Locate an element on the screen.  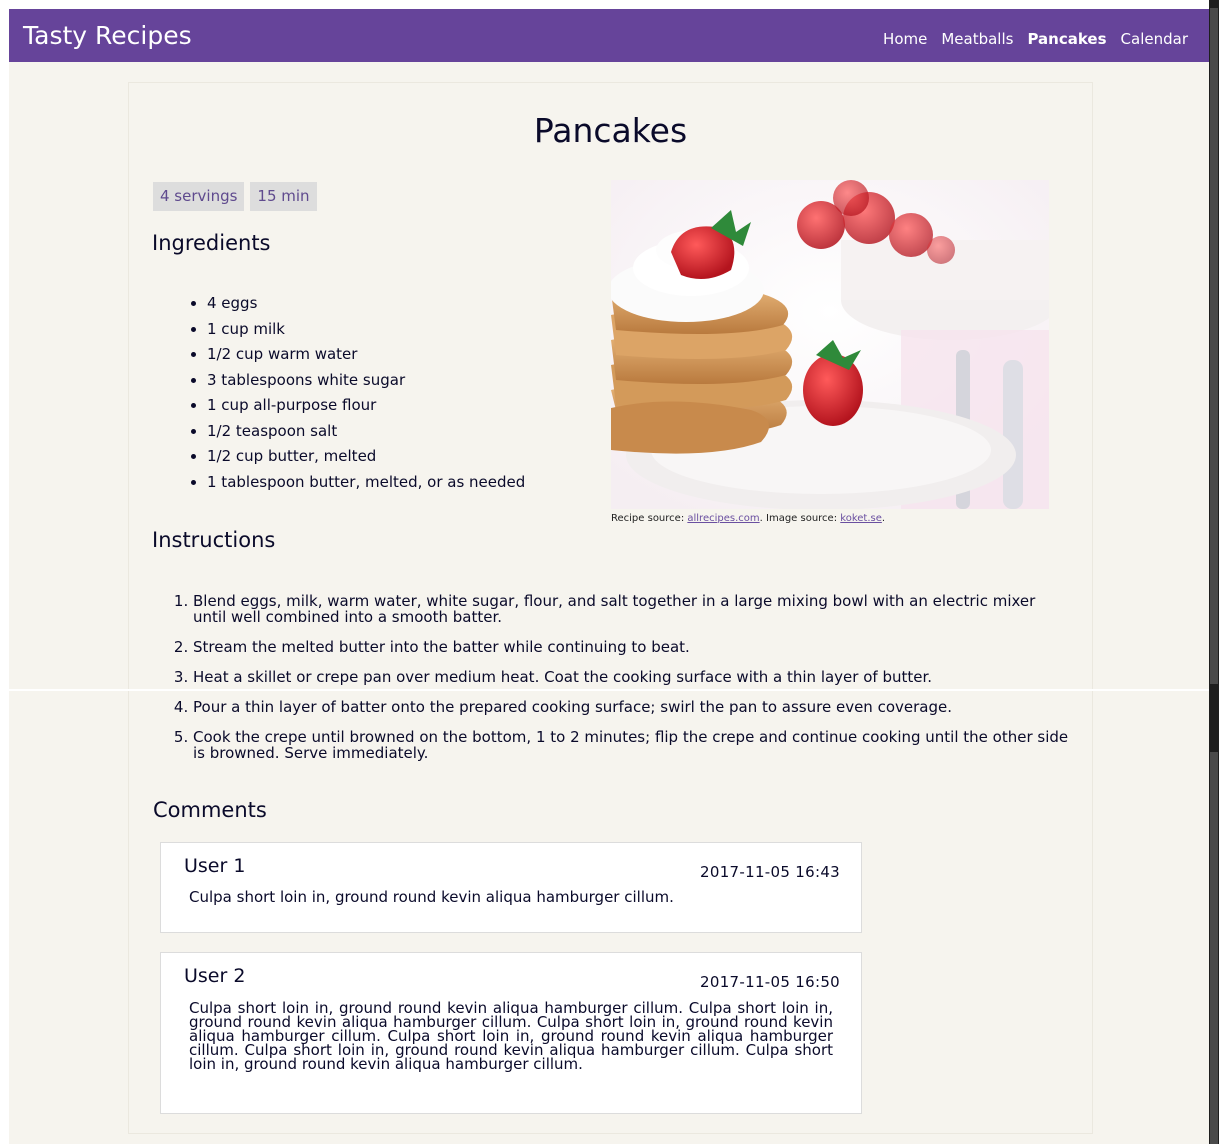
comment-timestamp: 2017-11-05 16:43 is located at coordinates (770, 872).